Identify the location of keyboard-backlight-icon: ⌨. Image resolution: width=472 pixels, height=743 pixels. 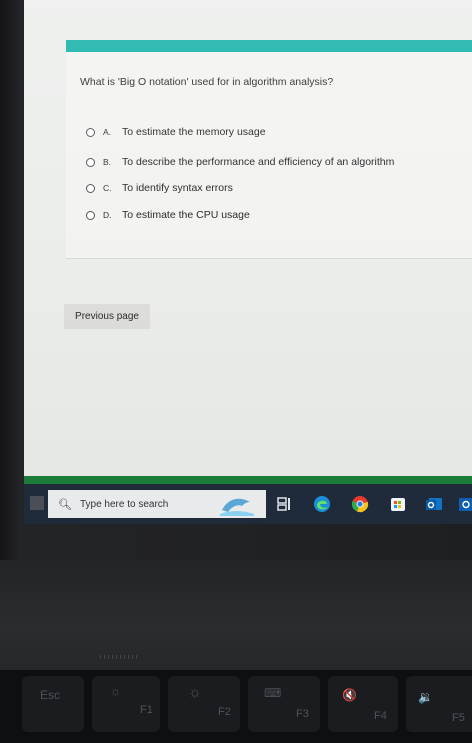
(273, 693).